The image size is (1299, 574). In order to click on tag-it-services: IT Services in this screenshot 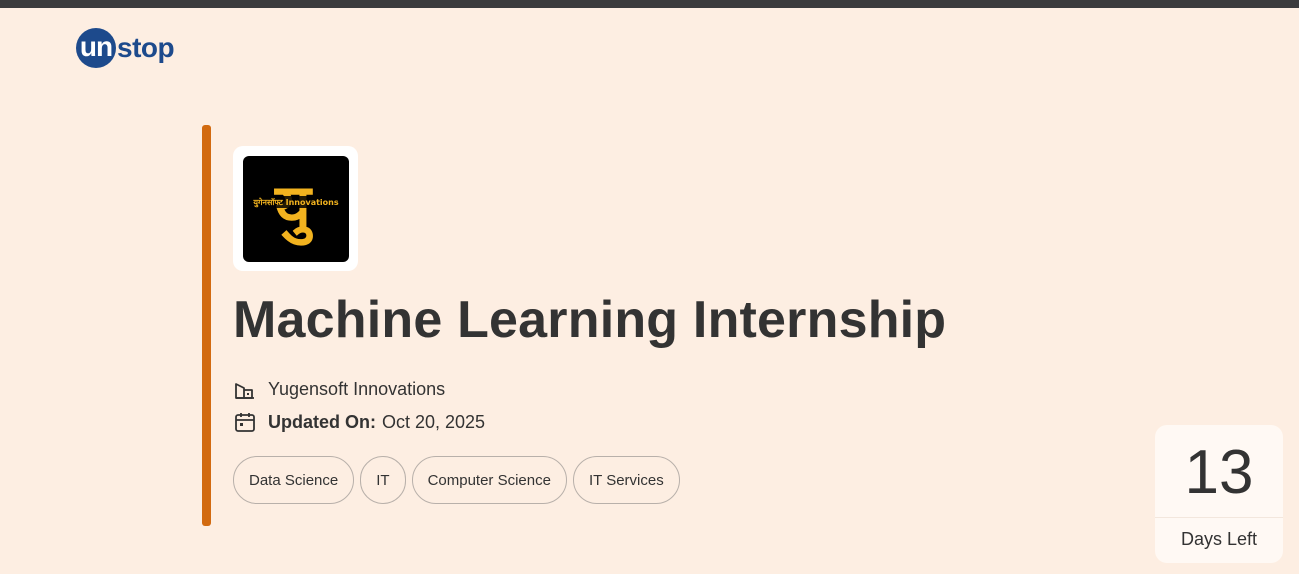, I will do `click(626, 480)`.